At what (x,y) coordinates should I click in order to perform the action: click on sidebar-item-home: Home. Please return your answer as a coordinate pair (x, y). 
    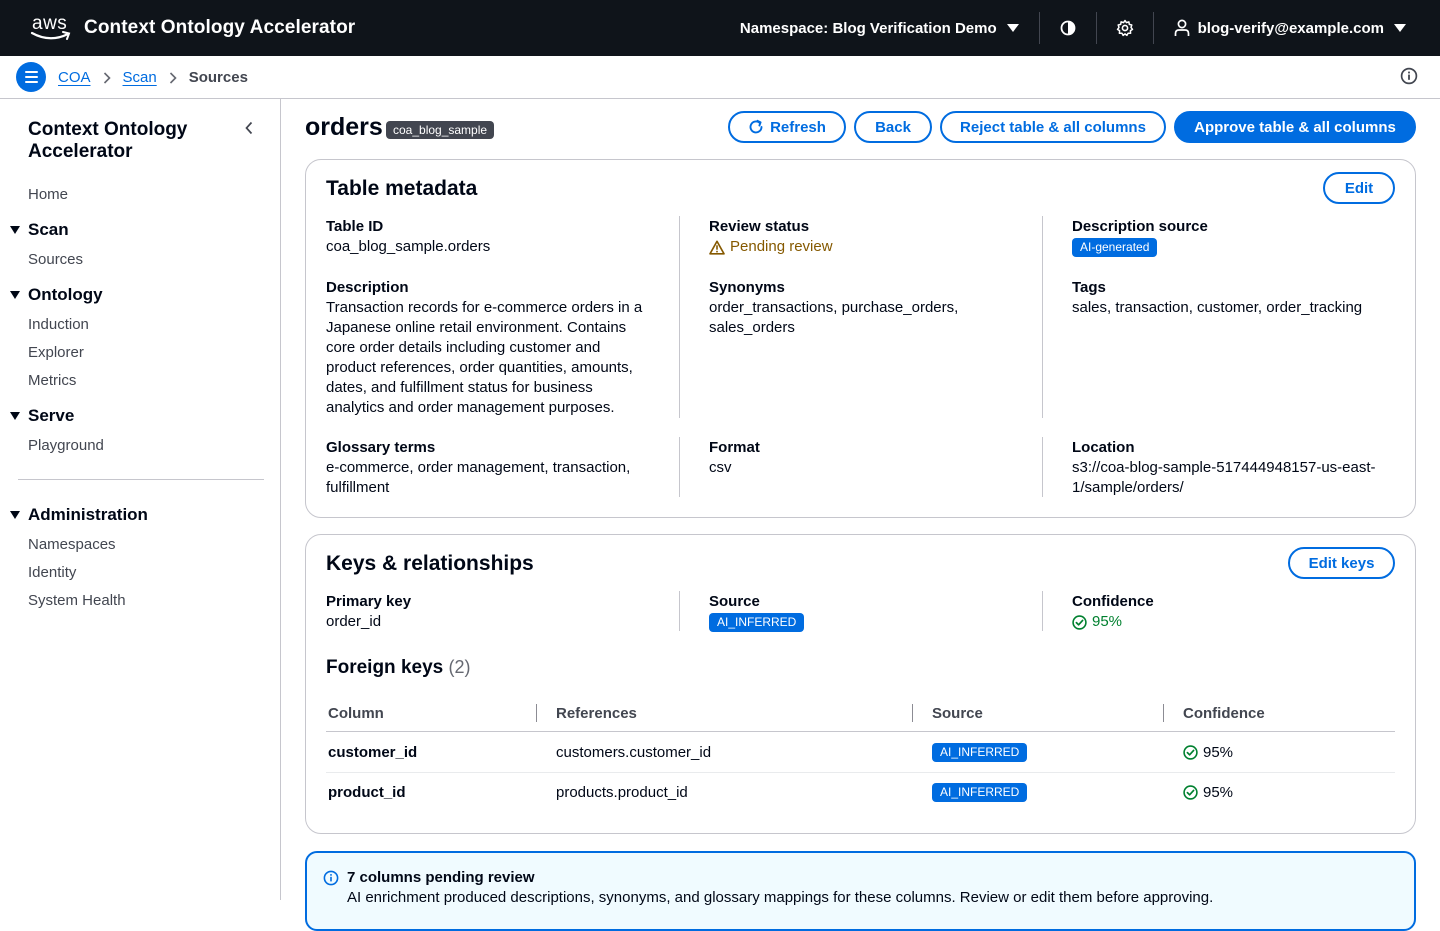
    Looking at the image, I should click on (48, 194).